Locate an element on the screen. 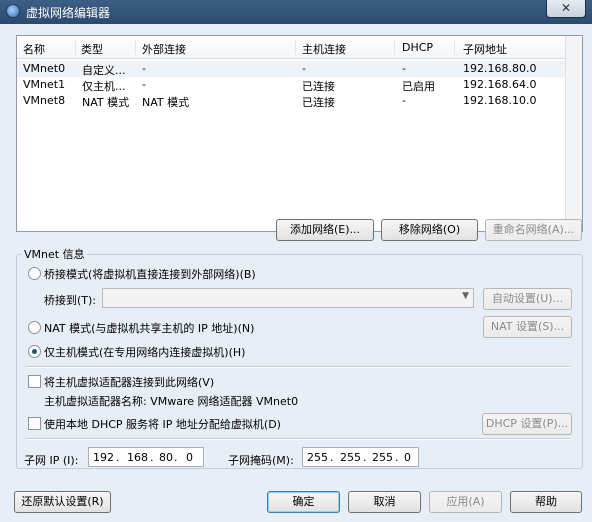 Image resolution: width=592 pixels, height=522 pixels. network-app-icon is located at coordinates (13, 11).